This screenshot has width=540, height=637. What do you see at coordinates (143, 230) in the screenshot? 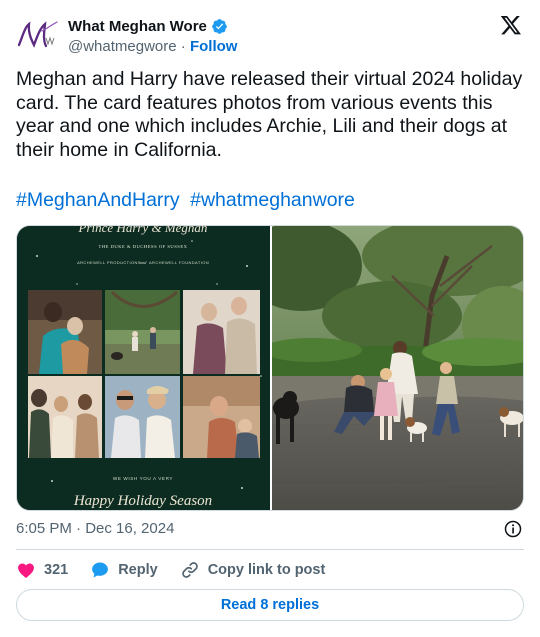
I see `card-script-title: Prince Harry & Meghan` at bounding box center [143, 230].